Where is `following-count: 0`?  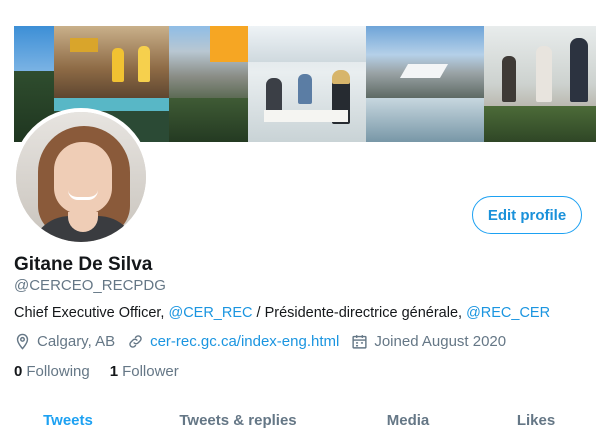
following-count: 0 is located at coordinates (18, 371).